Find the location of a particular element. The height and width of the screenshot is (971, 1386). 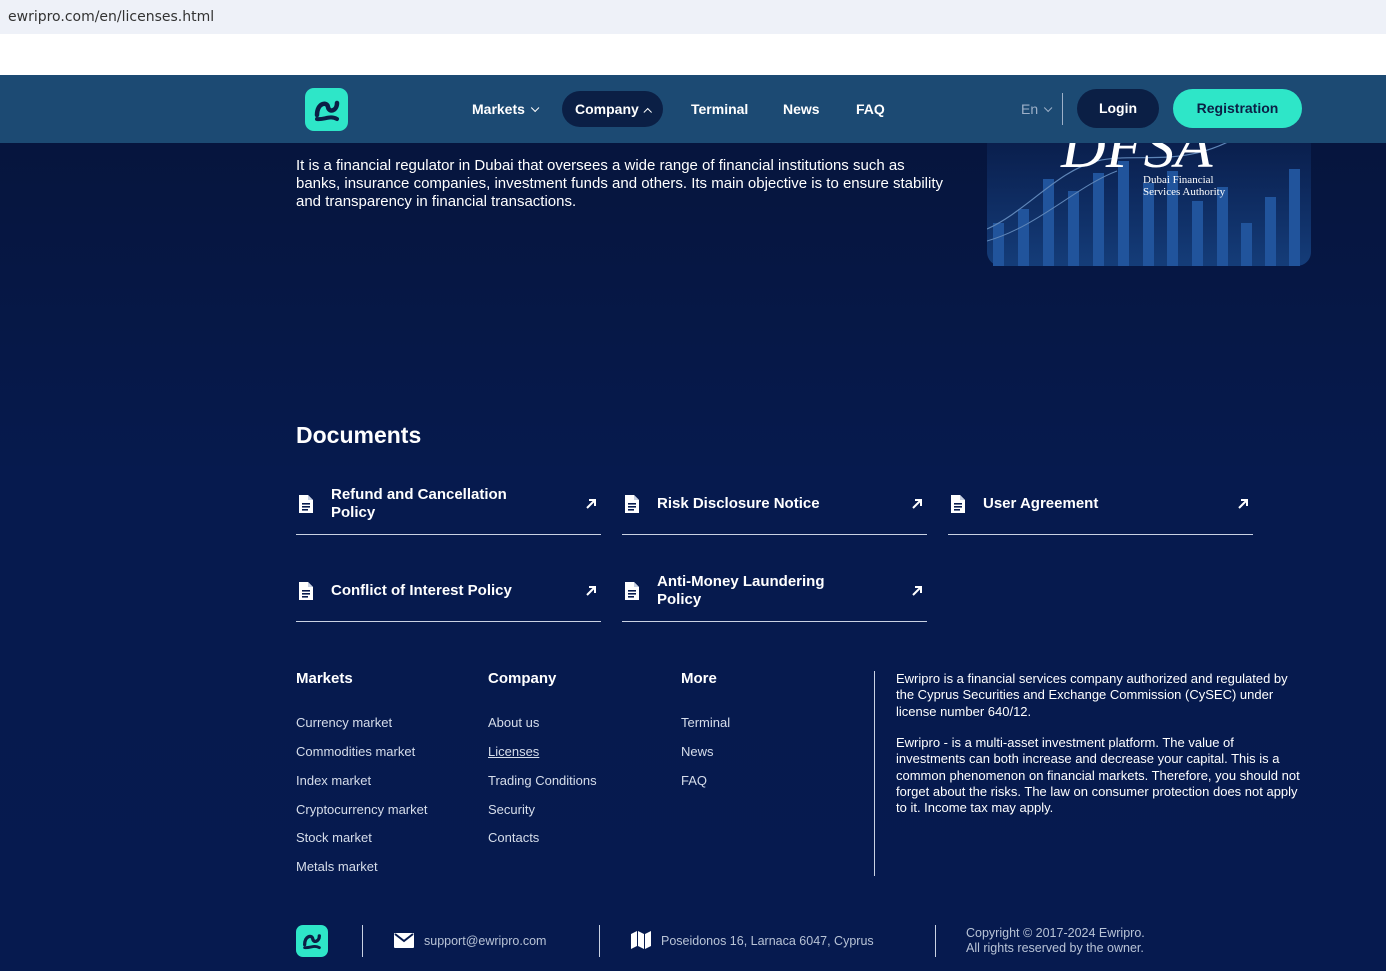

footer-logo is located at coordinates (312, 941).